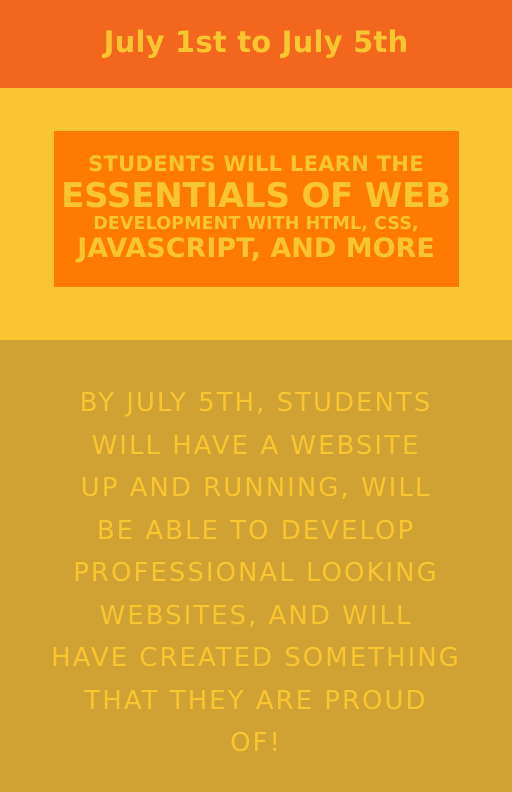 This screenshot has height=792, width=512. Describe the element at coordinates (256, 403) in the screenshot. I see `outcome-line: By July 5th, students` at that location.